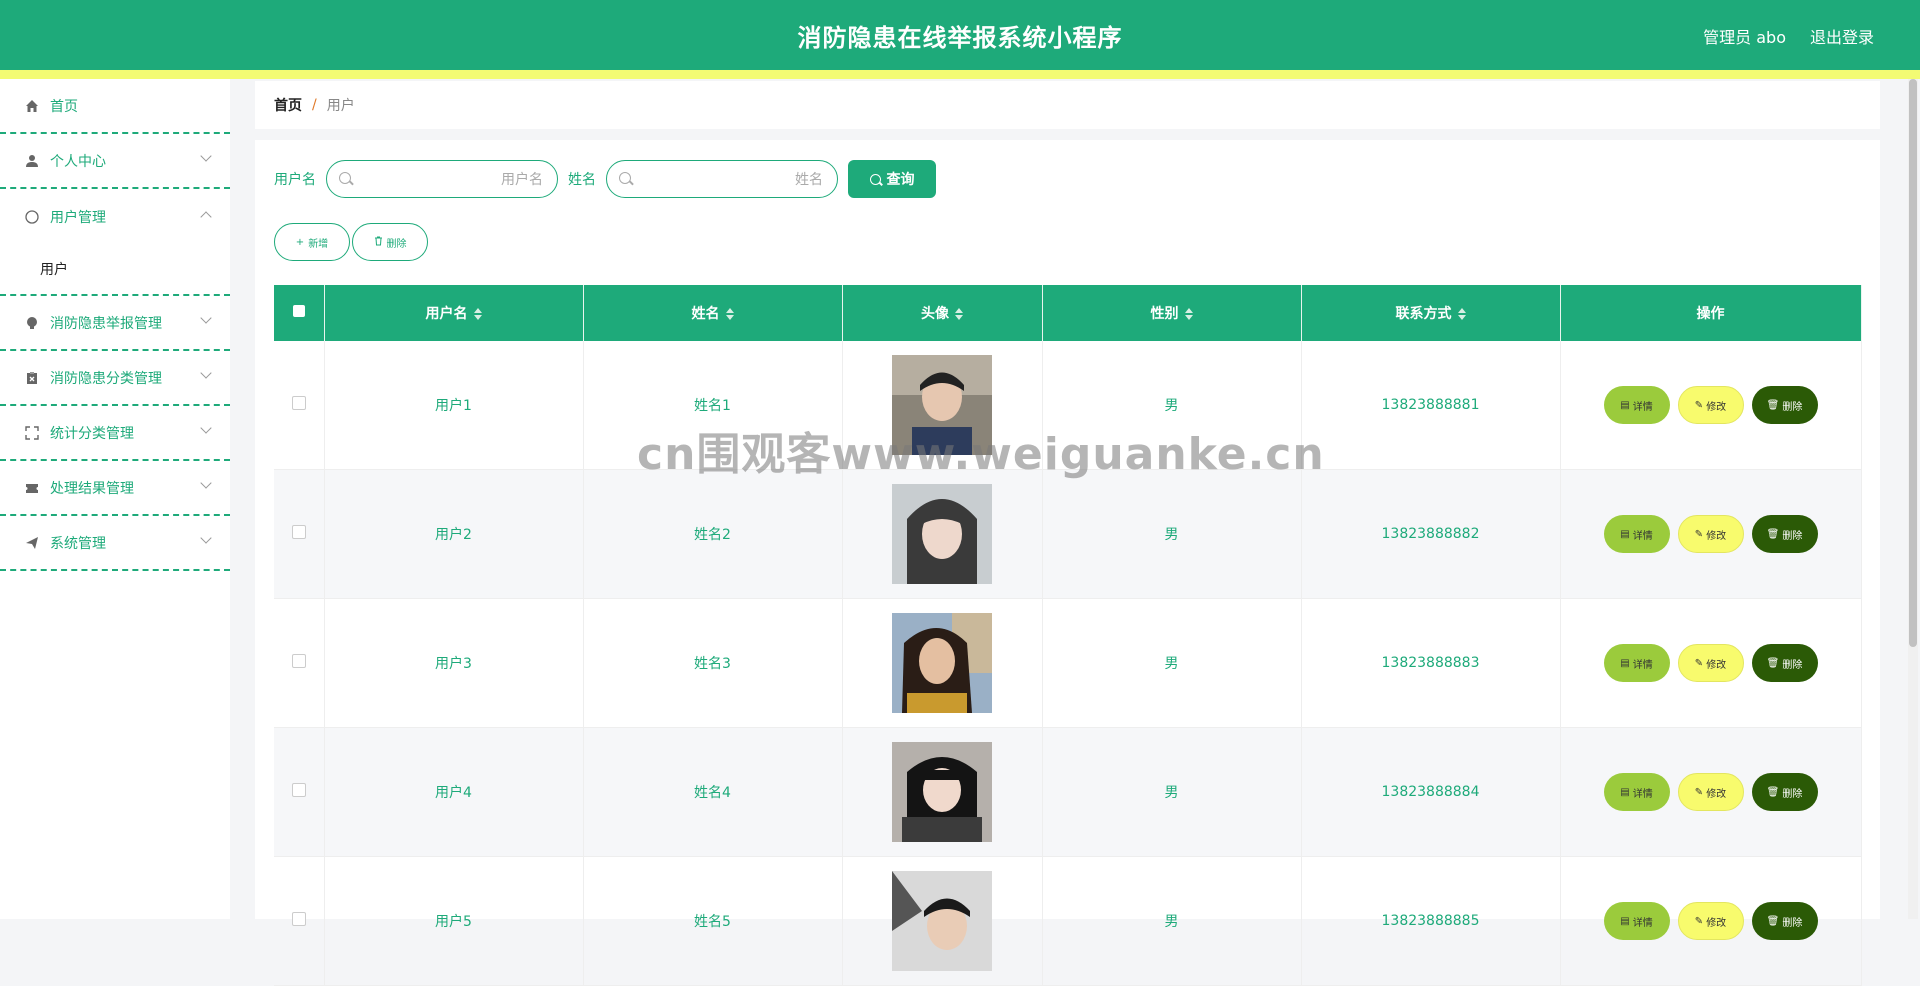 This screenshot has height=986, width=1920. I want to click on cell-name: 姓名4, so click(713, 792).